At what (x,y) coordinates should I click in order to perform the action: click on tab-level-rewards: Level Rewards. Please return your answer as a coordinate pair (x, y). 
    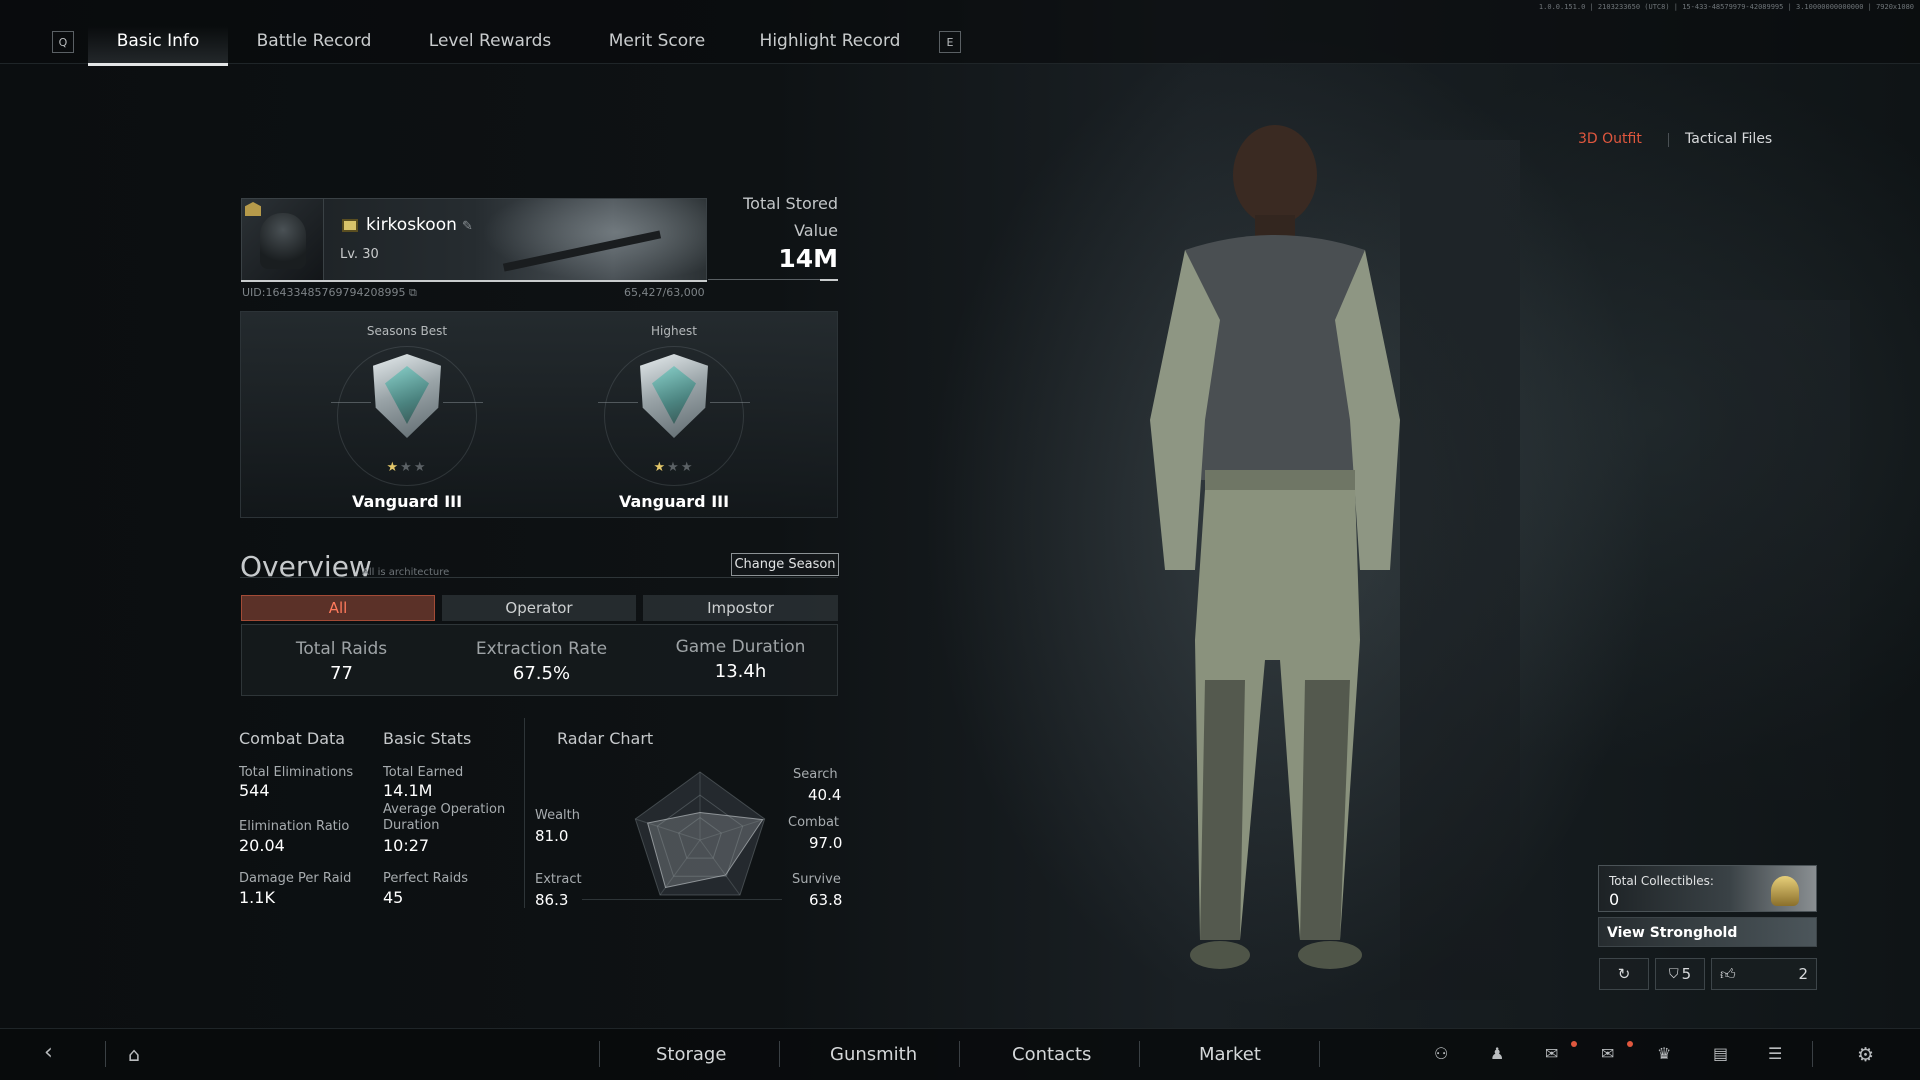
    Looking at the image, I should click on (490, 46).